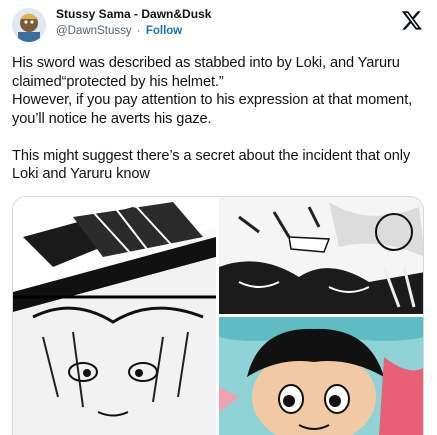 The height and width of the screenshot is (435, 437). What do you see at coordinates (321, 255) in the screenshot?
I see `manga-panel-top-right` at bounding box center [321, 255].